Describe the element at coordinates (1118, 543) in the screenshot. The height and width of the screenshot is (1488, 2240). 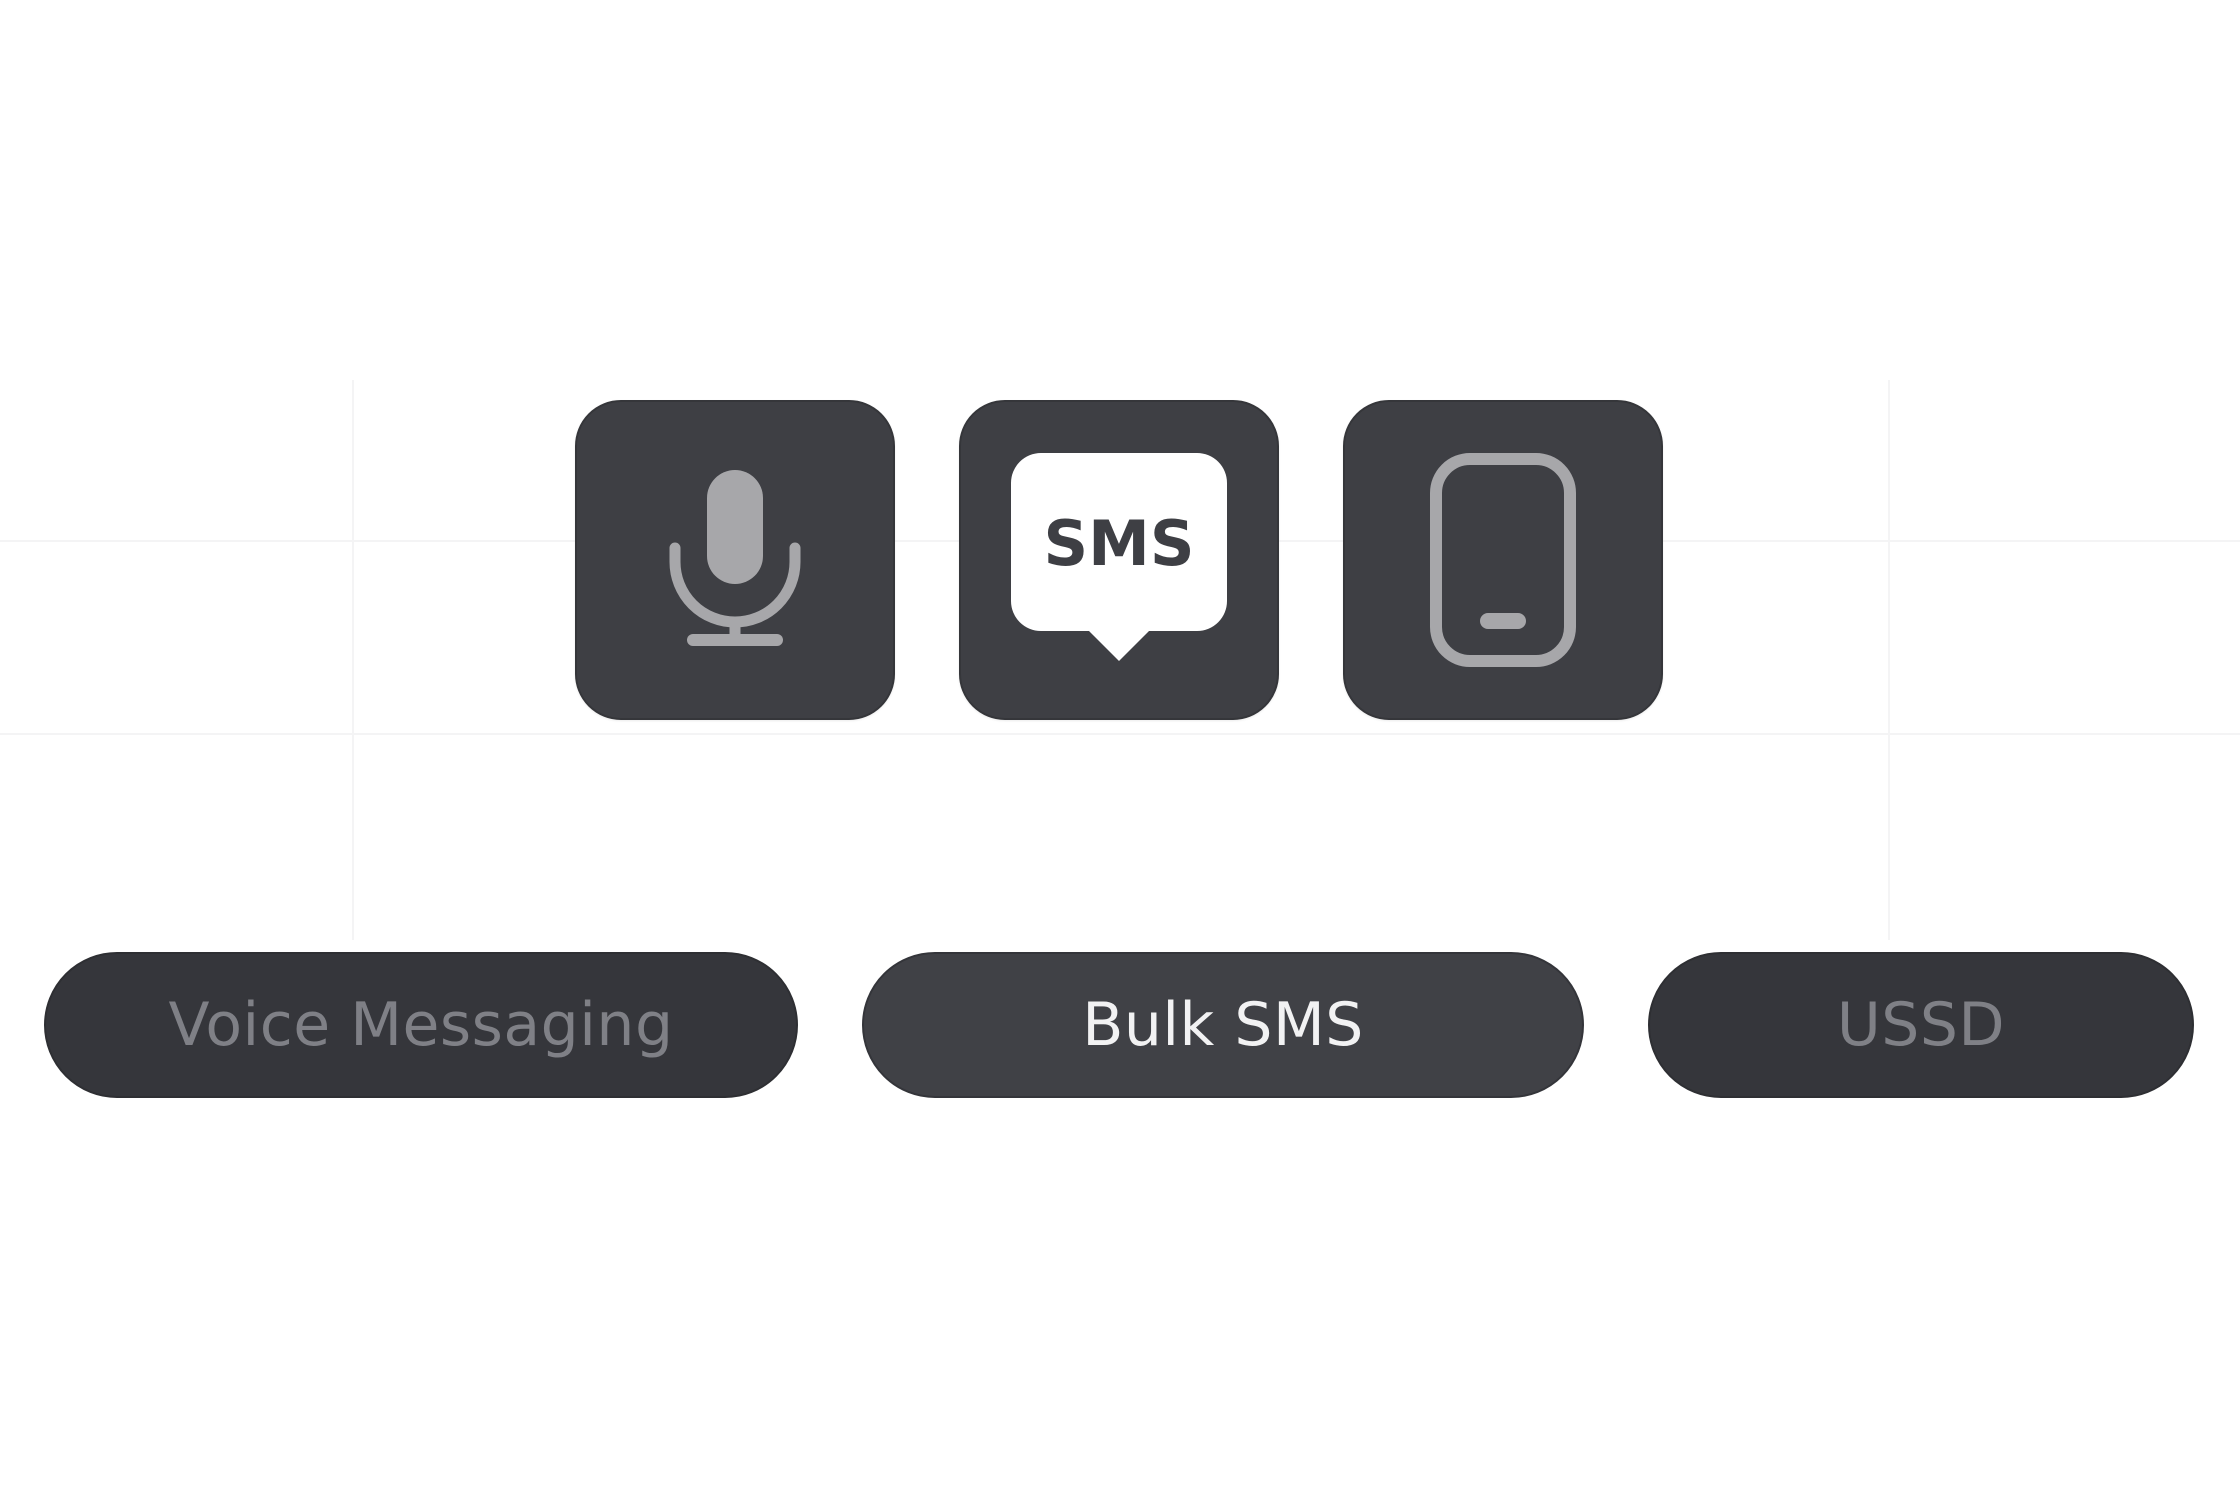
I see `sms-bubble-label: SMS` at that location.